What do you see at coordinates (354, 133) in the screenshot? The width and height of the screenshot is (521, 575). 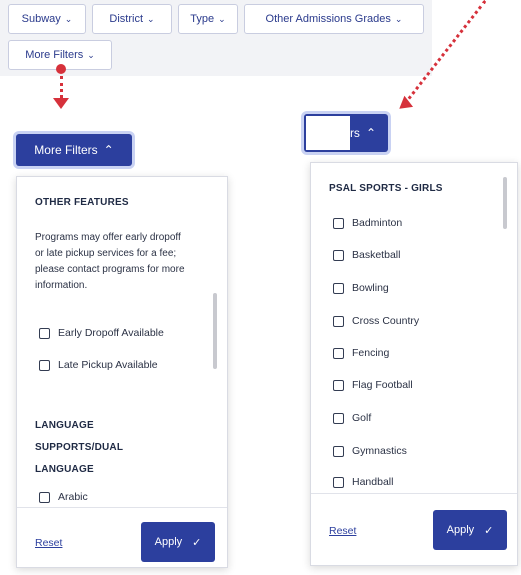 I see `sports-filter-open-label: rs` at bounding box center [354, 133].